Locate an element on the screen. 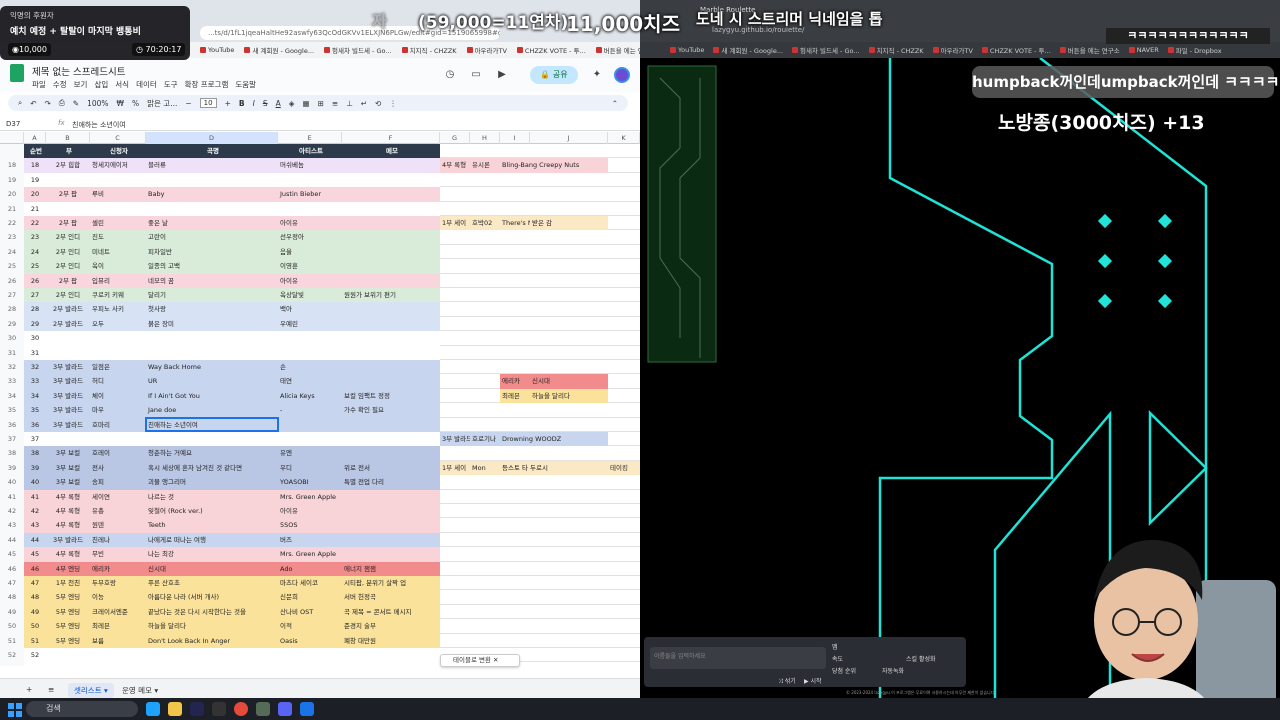 This screenshot has height=720, width=1280. row-number: 28 is located at coordinates (12, 309).